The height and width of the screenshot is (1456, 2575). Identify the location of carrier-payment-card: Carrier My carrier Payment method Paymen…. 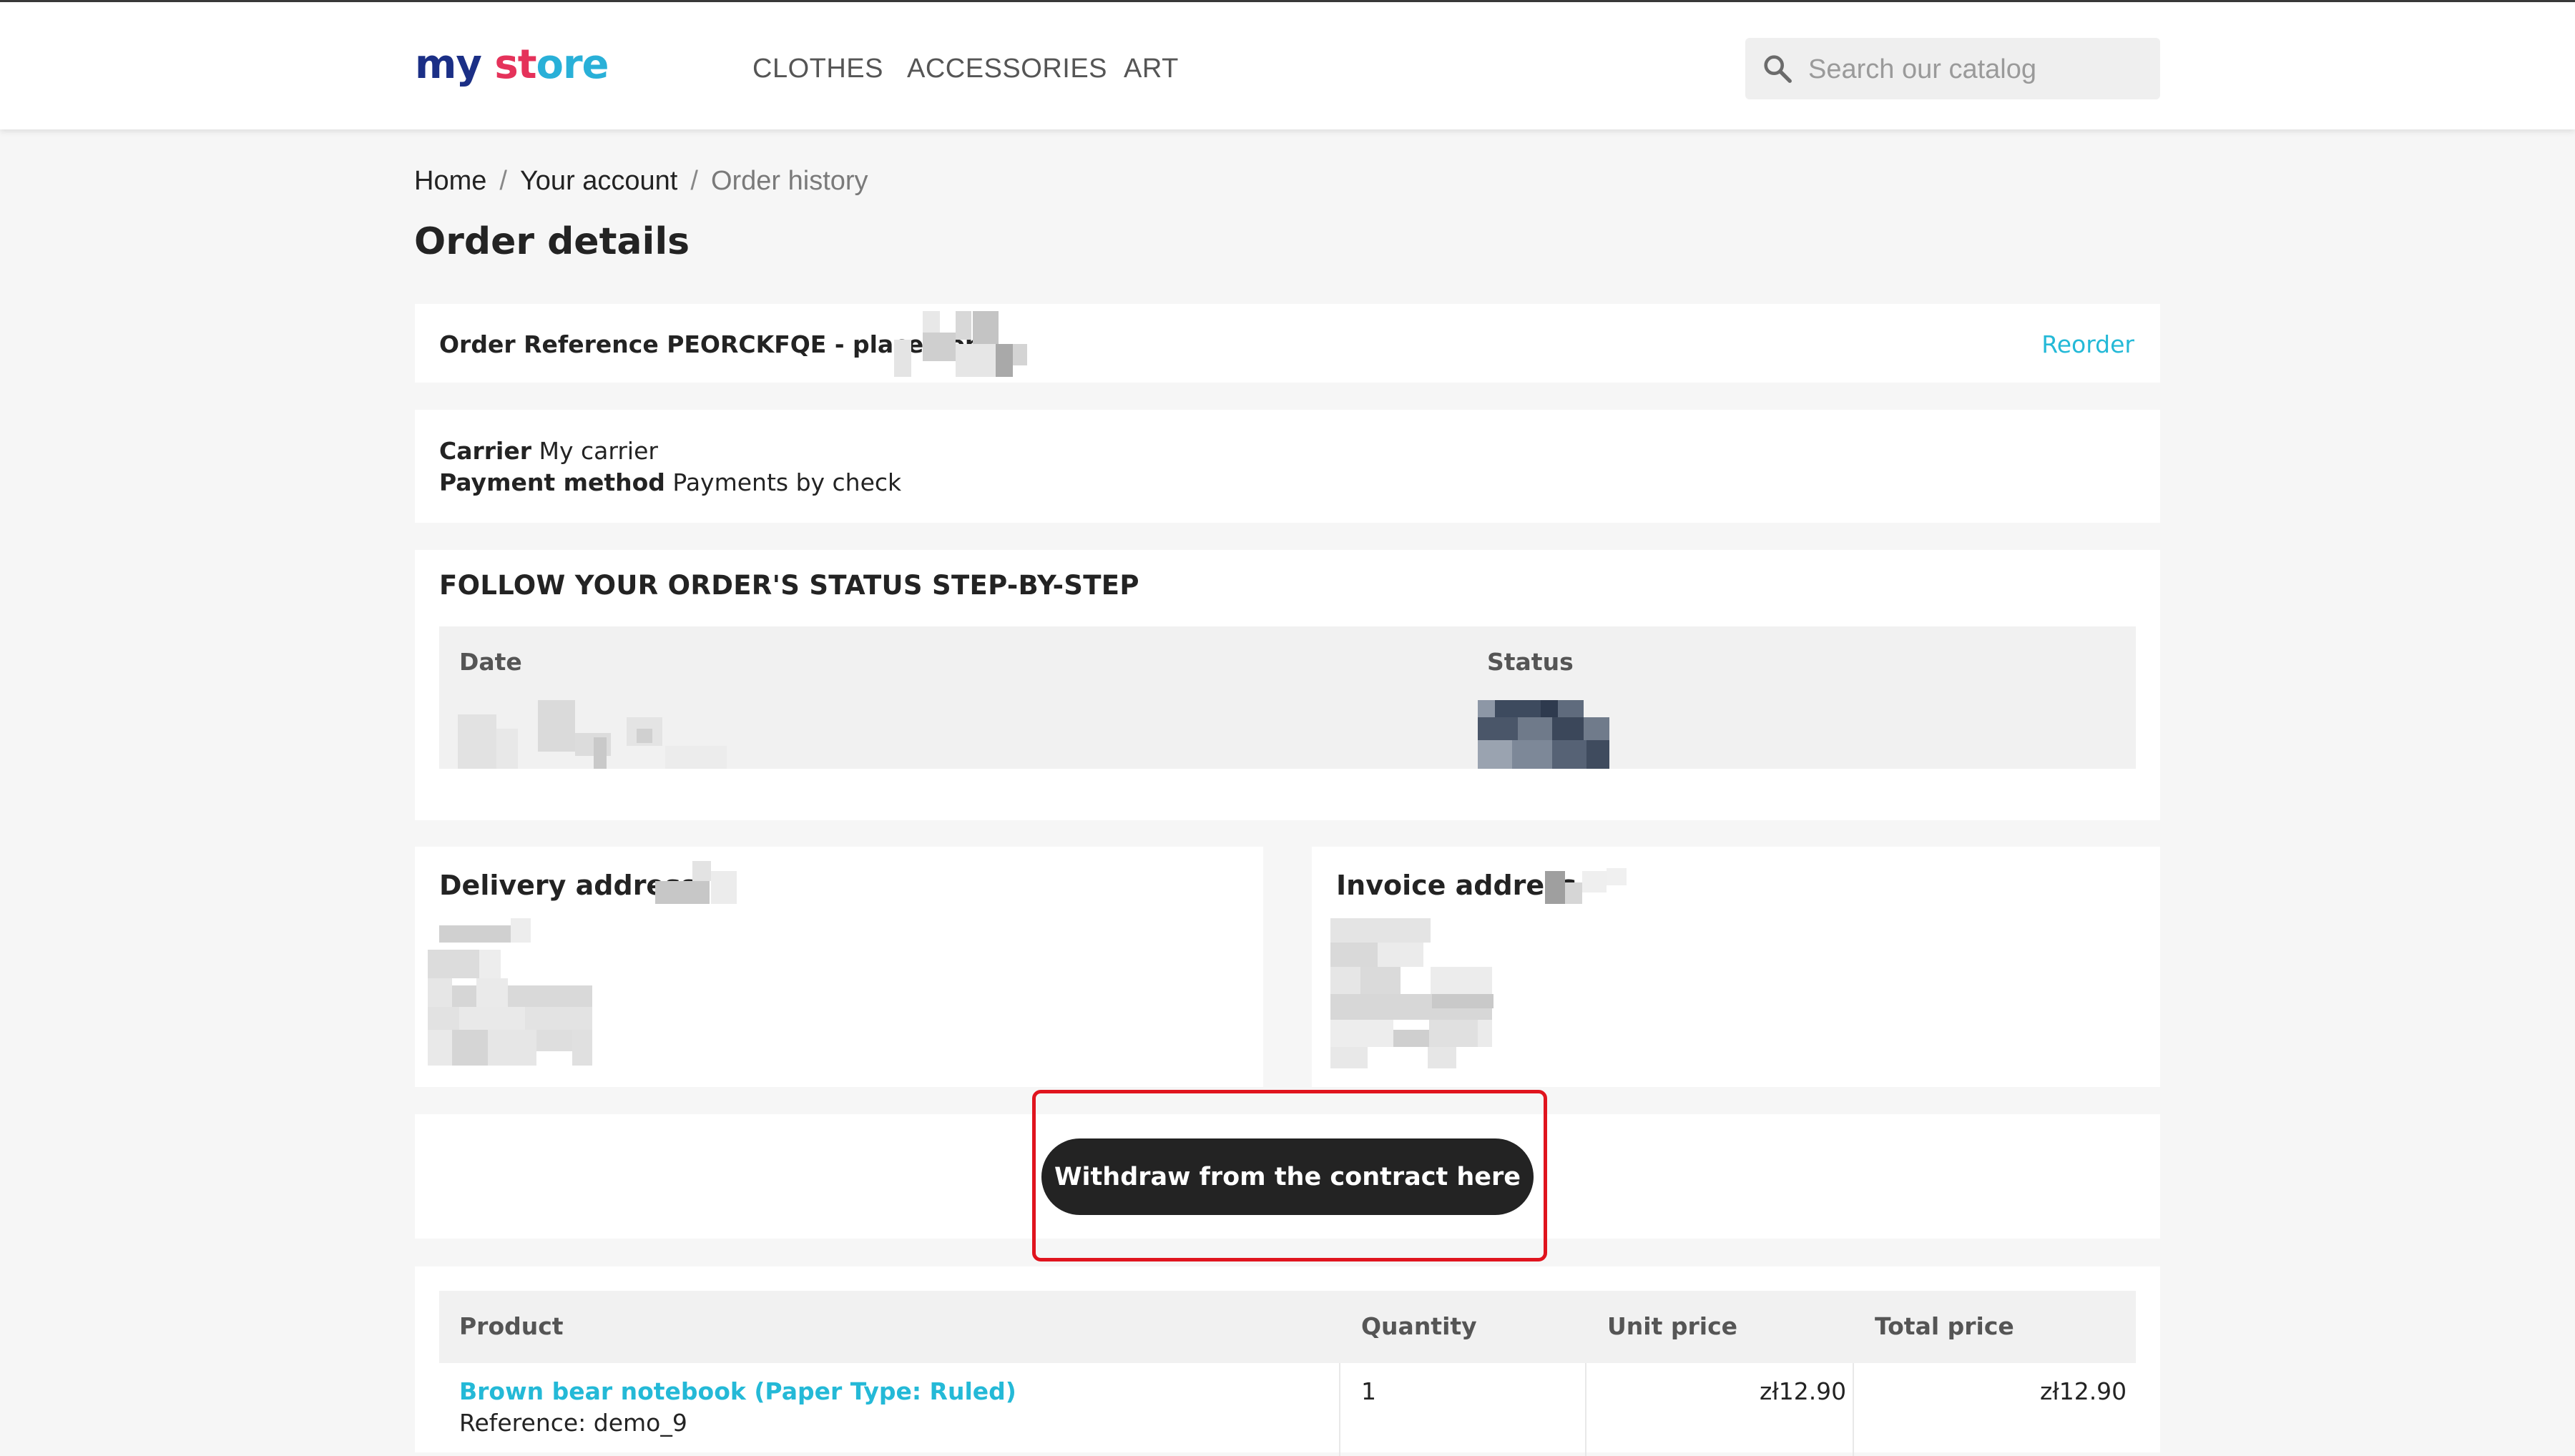
(1287, 466).